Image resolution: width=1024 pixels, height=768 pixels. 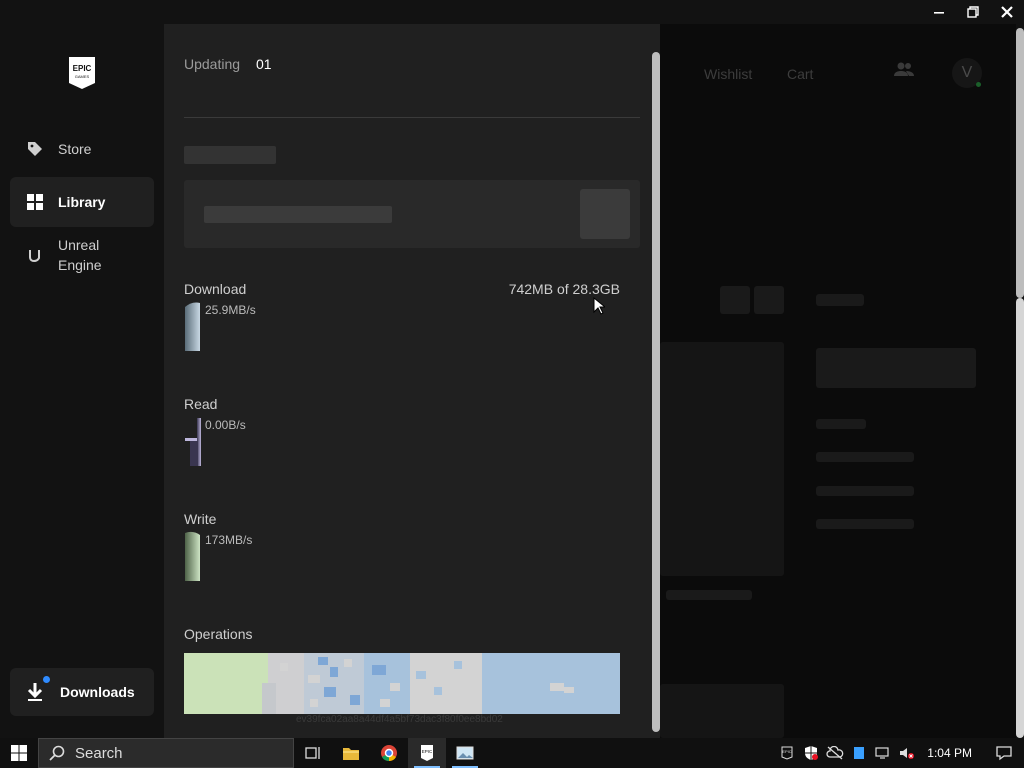 I want to click on file-explorer-button, so click(x=351, y=753).